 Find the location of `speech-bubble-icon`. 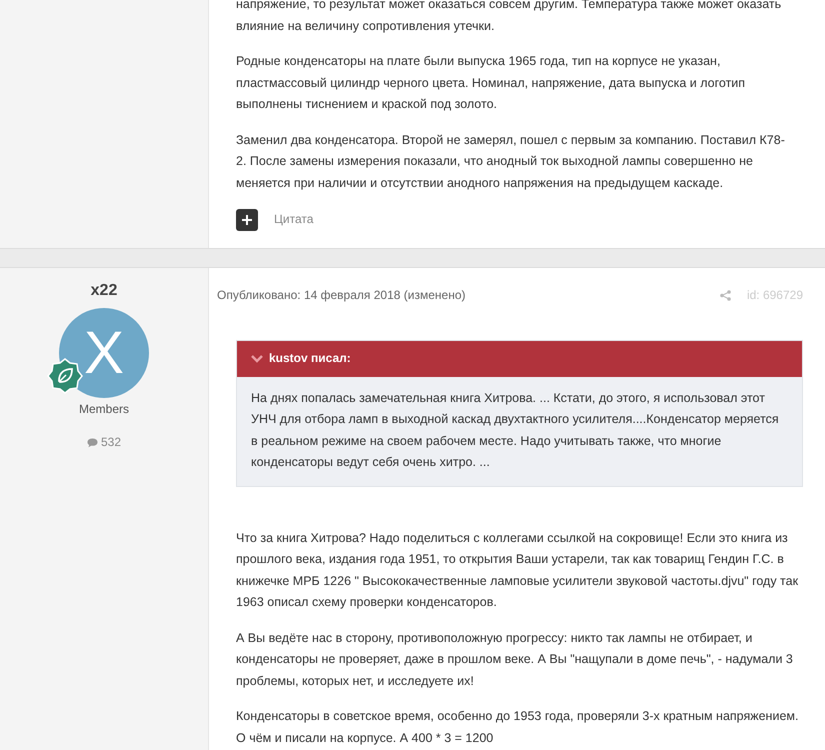

speech-bubble-icon is located at coordinates (92, 443).